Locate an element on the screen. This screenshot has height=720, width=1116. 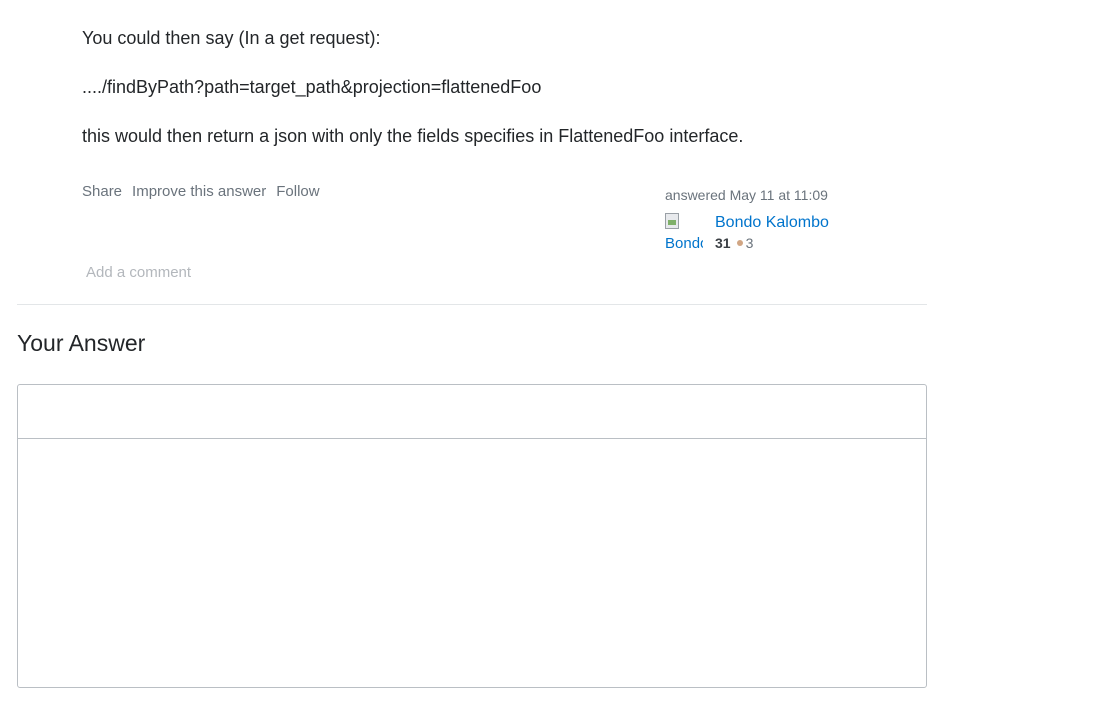
user-info: Bondo Kalombo Bondo Kalombo 31 3 is located at coordinates (757, 232).